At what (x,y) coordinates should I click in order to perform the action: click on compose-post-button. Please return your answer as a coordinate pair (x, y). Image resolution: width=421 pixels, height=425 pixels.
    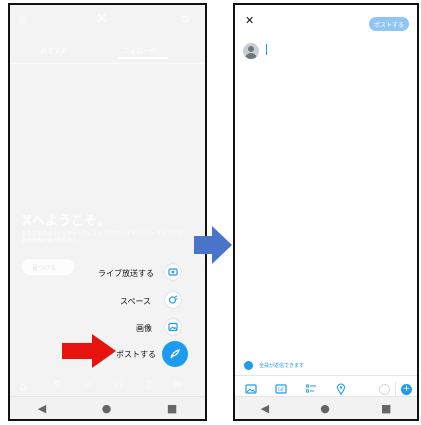
    Looking at the image, I should click on (175, 354).